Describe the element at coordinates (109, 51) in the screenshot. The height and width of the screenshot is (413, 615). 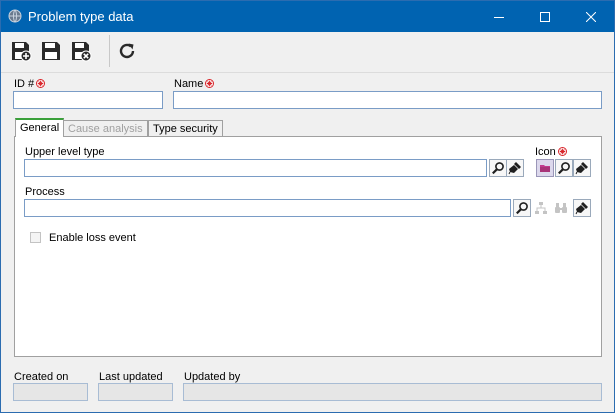
I see `toolbar-separator` at that location.